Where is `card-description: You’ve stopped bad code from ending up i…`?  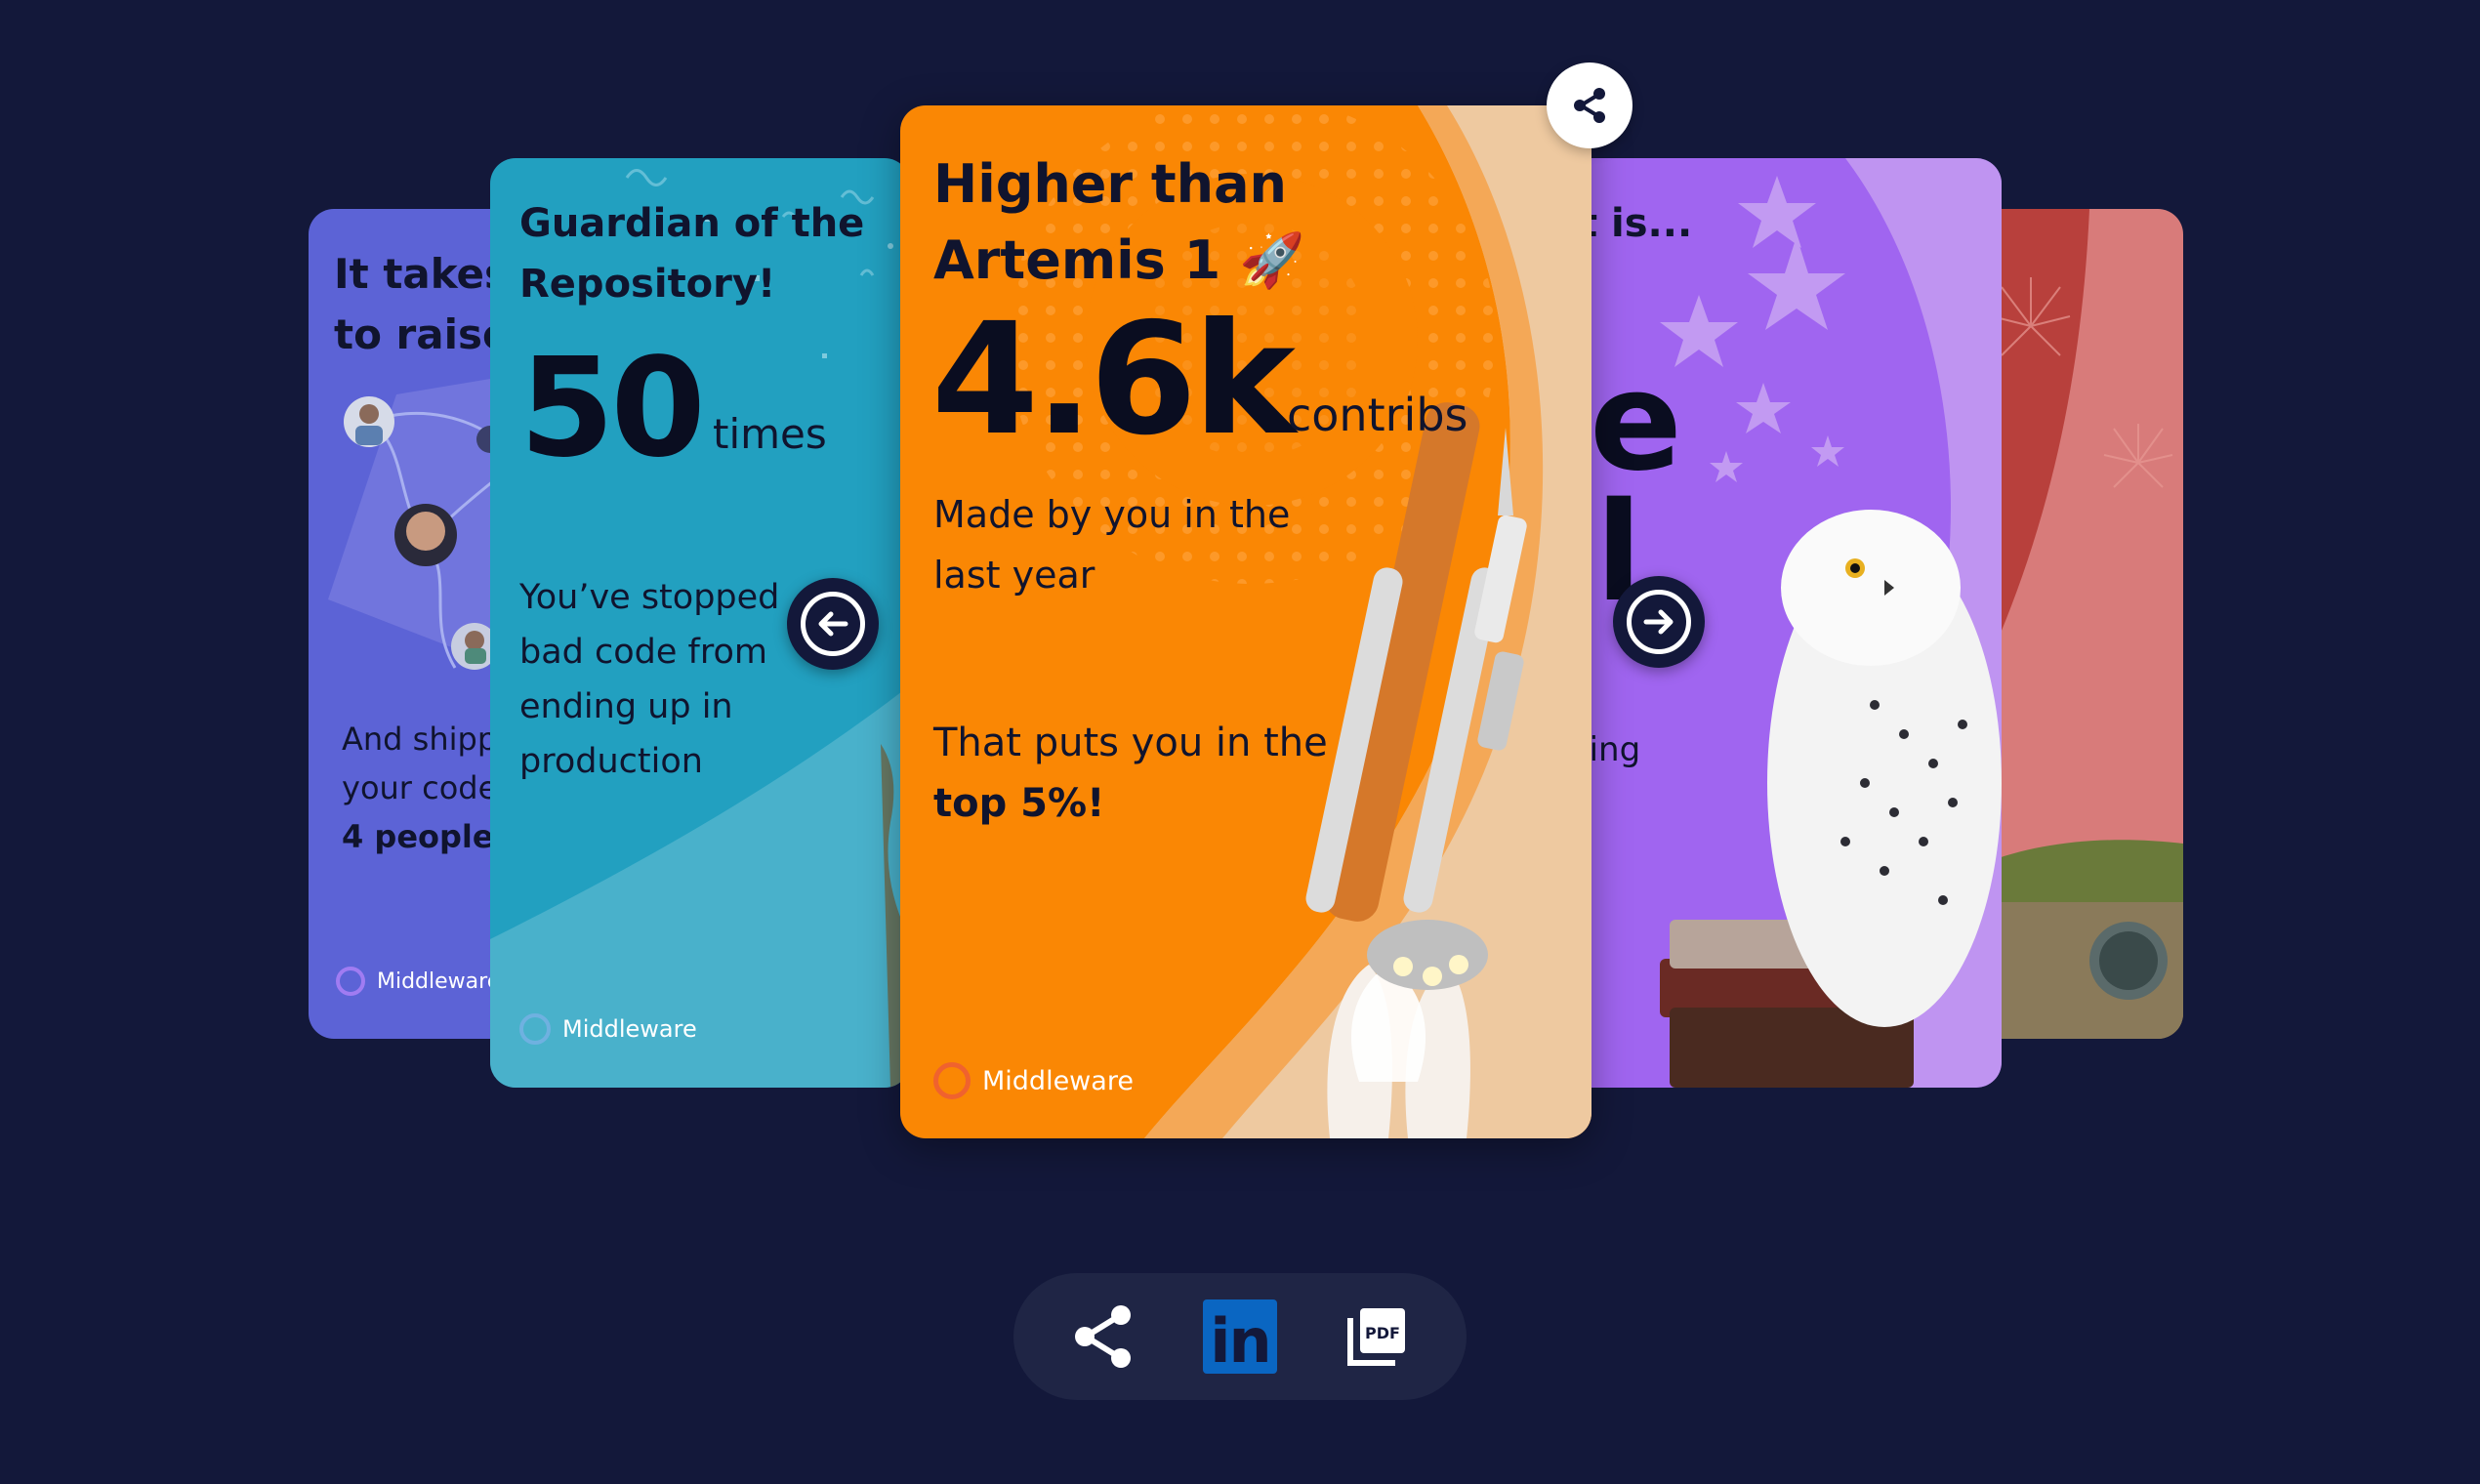 card-description: You’ve stopped bad code from ending up i… is located at coordinates (650, 680).